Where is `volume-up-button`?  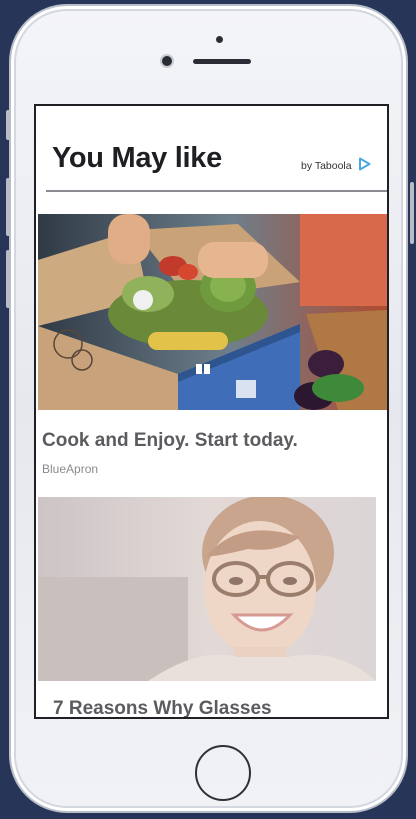 volume-up-button is located at coordinates (8, 207).